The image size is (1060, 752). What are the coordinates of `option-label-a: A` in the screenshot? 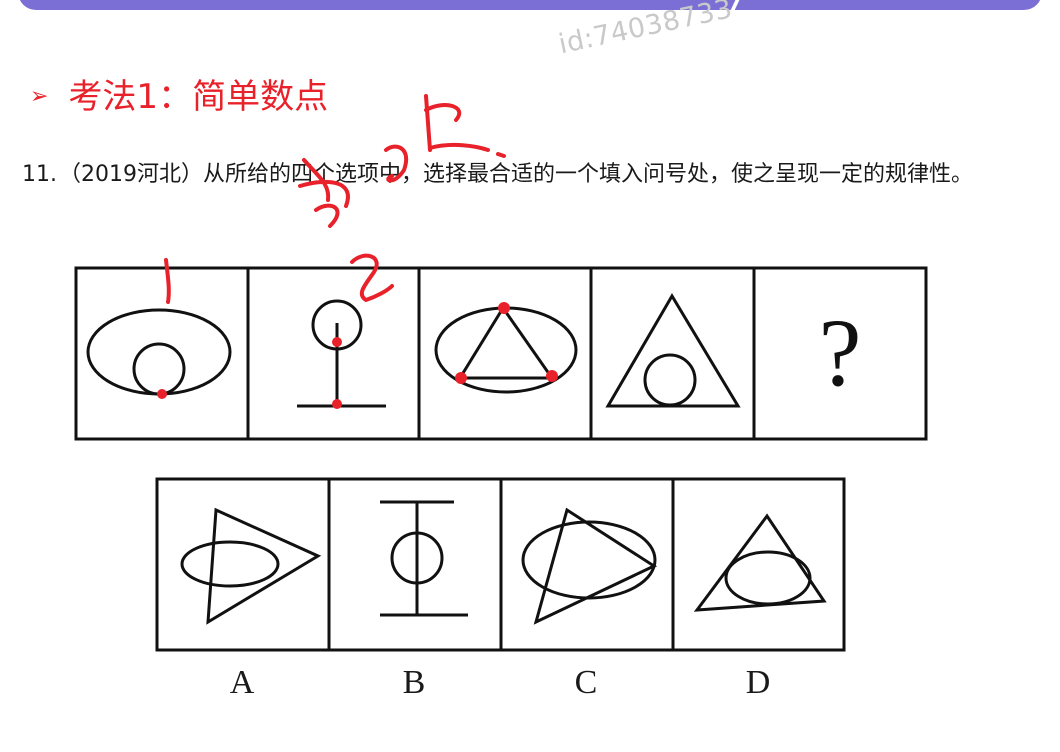 It's located at (242, 683).